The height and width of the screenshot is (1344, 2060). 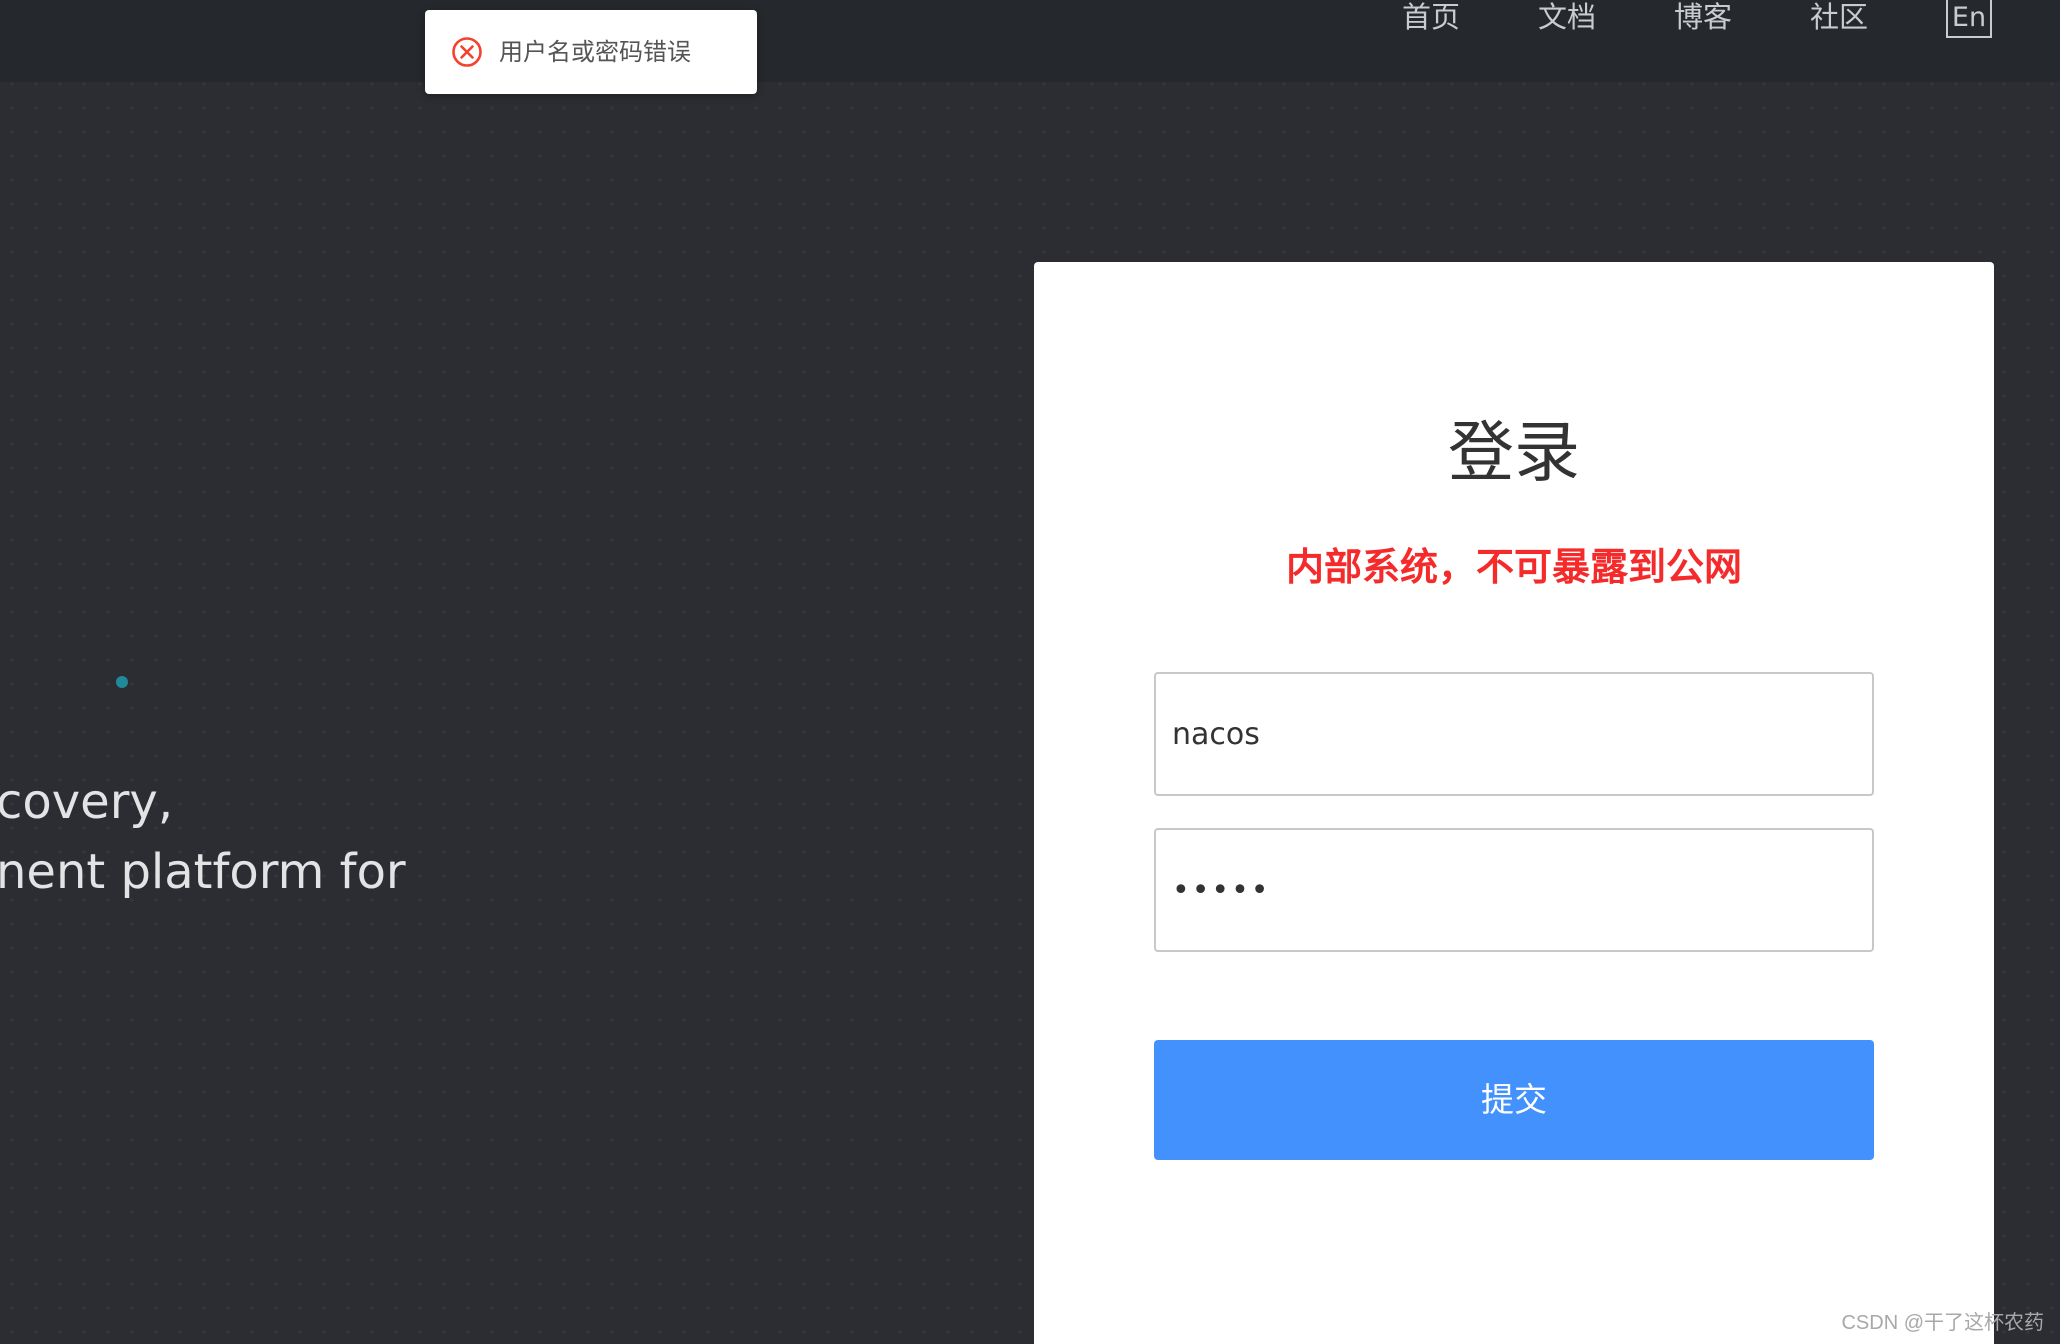 I want to click on watermark: CSDN @干了这杯农药, so click(x=1942, y=1323).